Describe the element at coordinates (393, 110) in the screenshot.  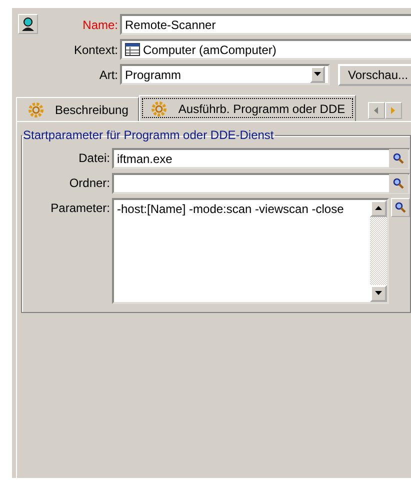
I see `right-arrow-icon` at that location.